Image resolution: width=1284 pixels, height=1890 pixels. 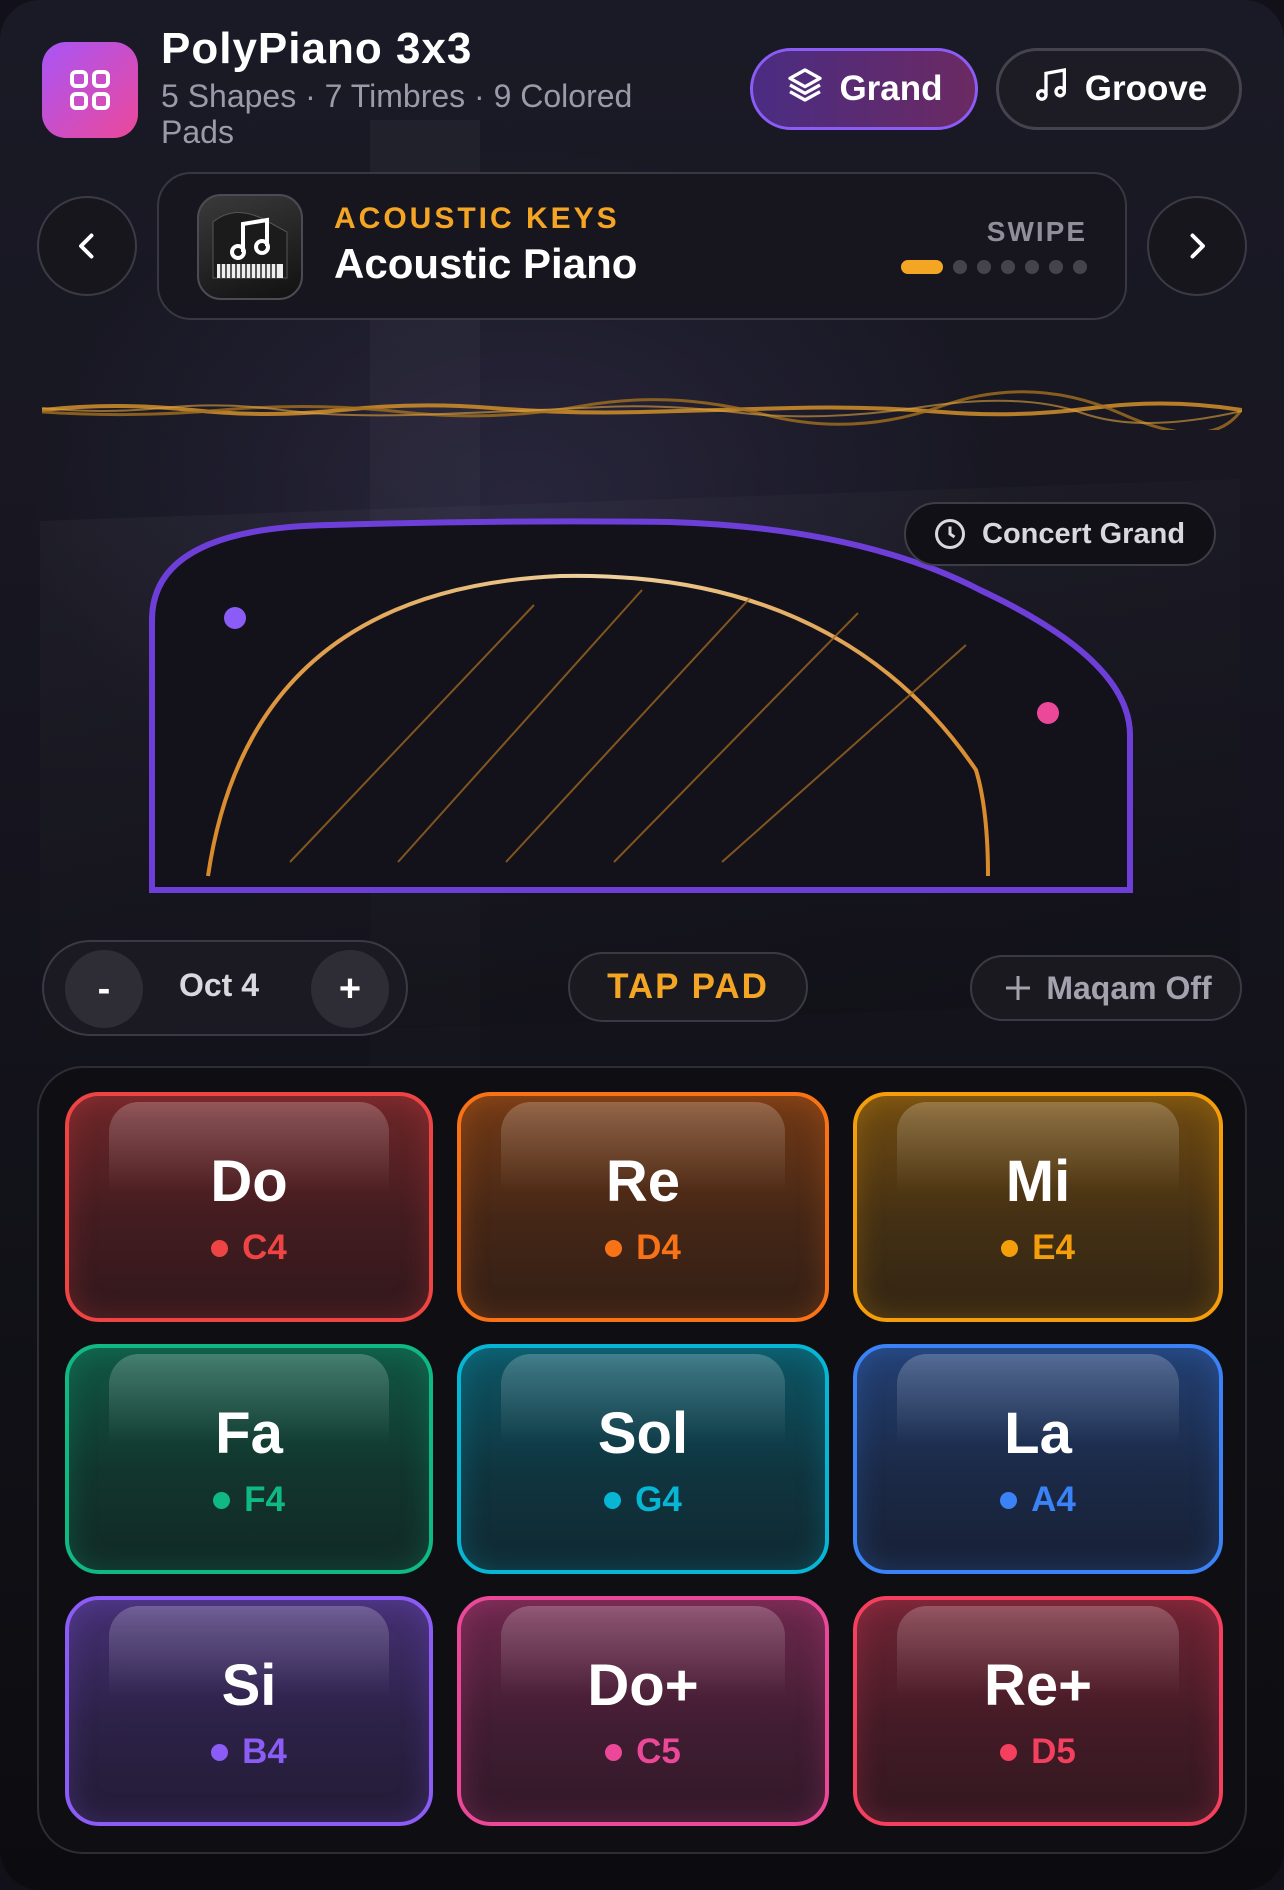 I want to click on pad-note-label: E4, so click(x=1053, y=1247).